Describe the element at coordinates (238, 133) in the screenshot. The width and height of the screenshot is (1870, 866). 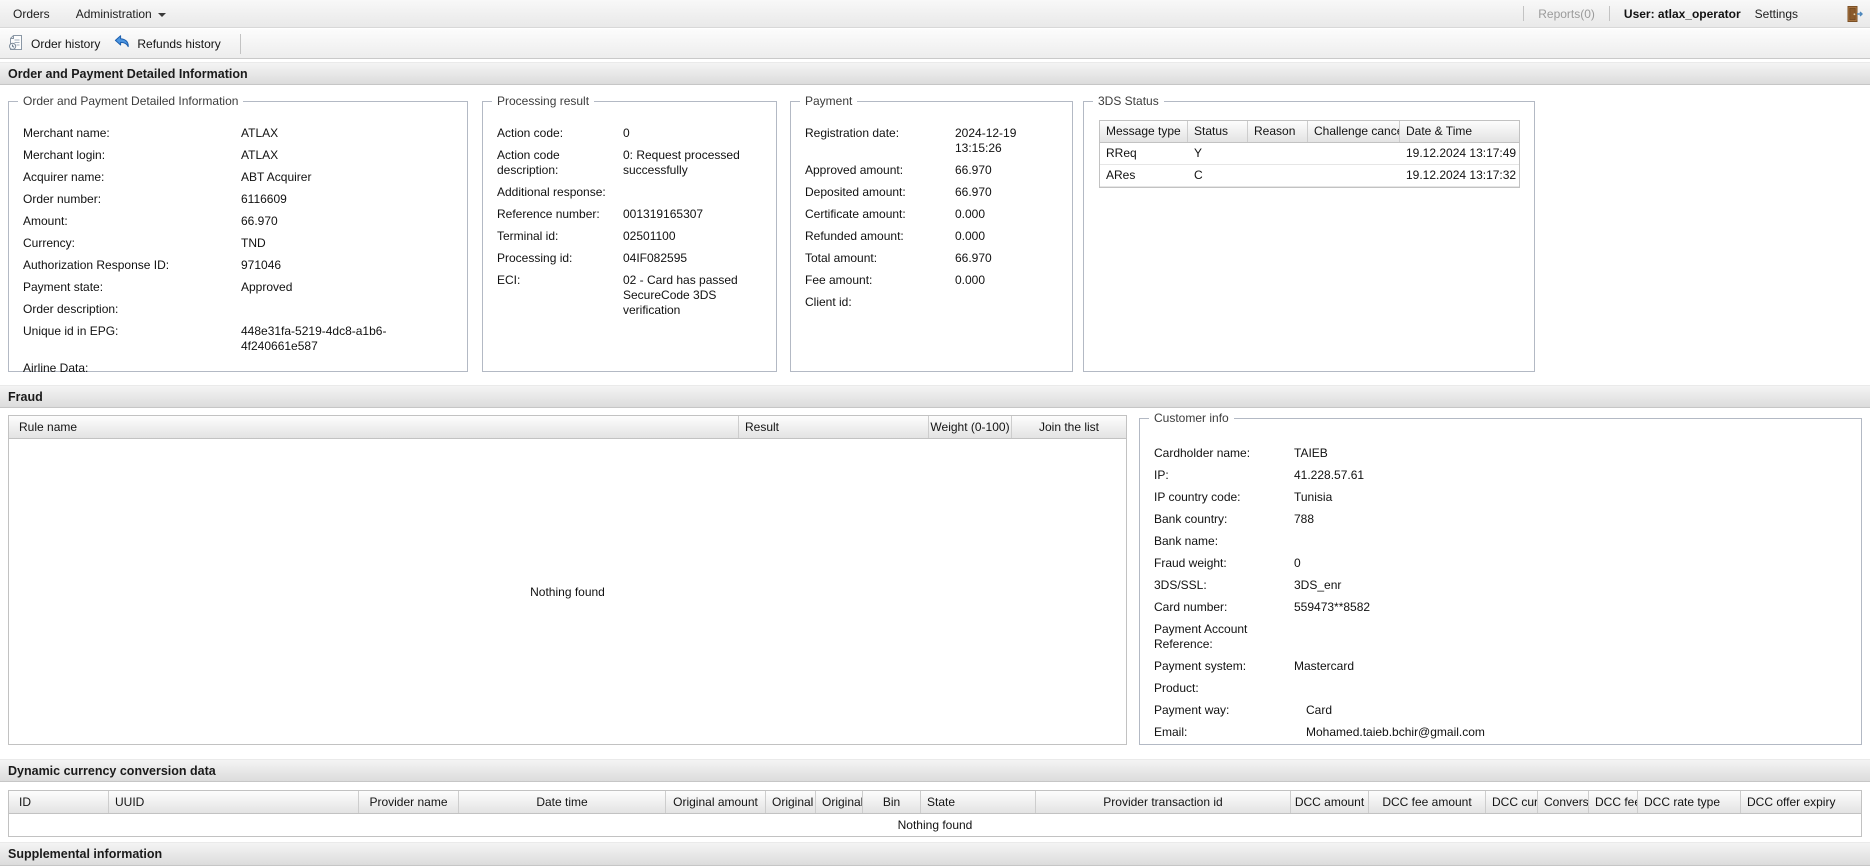
I see `field-row: Merchant name: ATLAX` at that location.